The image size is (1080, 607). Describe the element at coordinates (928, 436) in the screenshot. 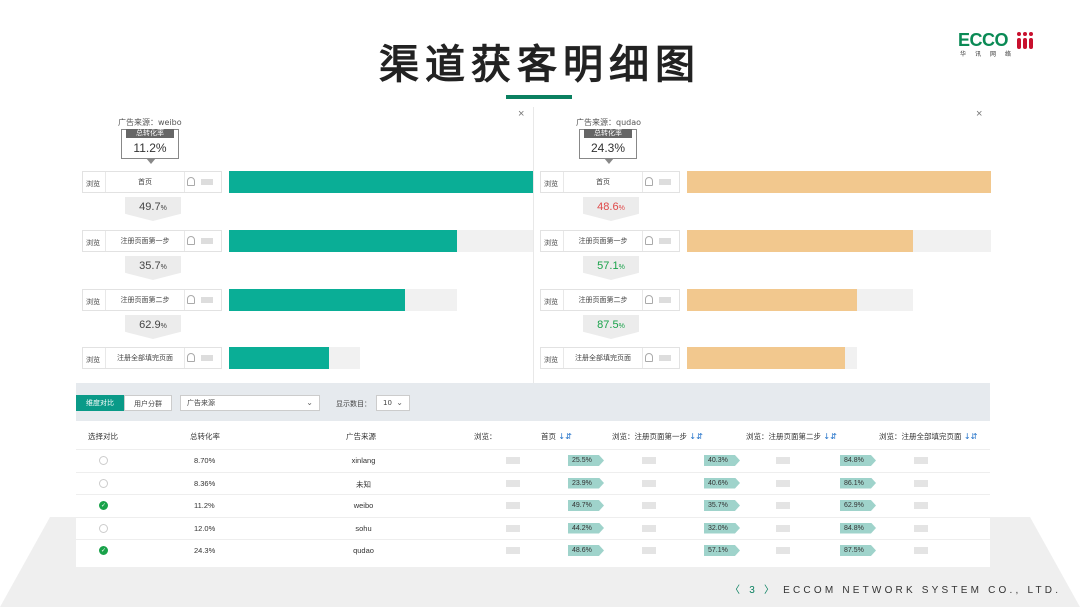

I see `header-step3: 浏览：注册全部填完页面 ↓⇵` at that location.